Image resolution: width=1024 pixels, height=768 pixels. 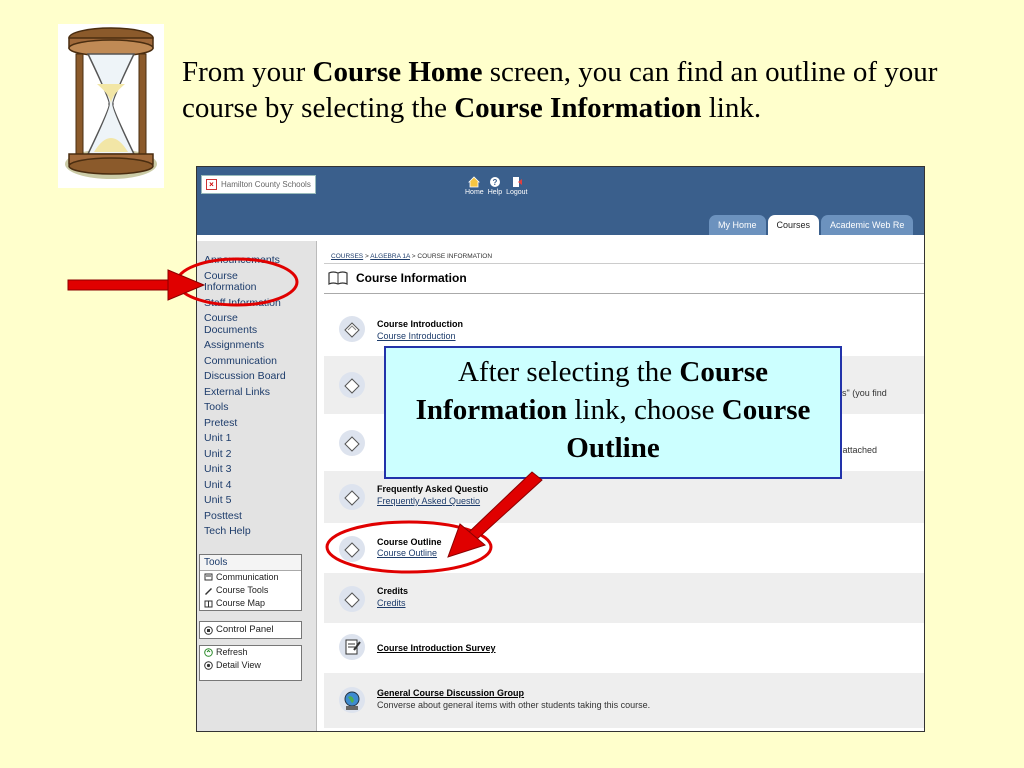 What do you see at coordinates (411, 278) in the screenshot?
I see `page-title: Course Information` at bounding box center [411, 278].